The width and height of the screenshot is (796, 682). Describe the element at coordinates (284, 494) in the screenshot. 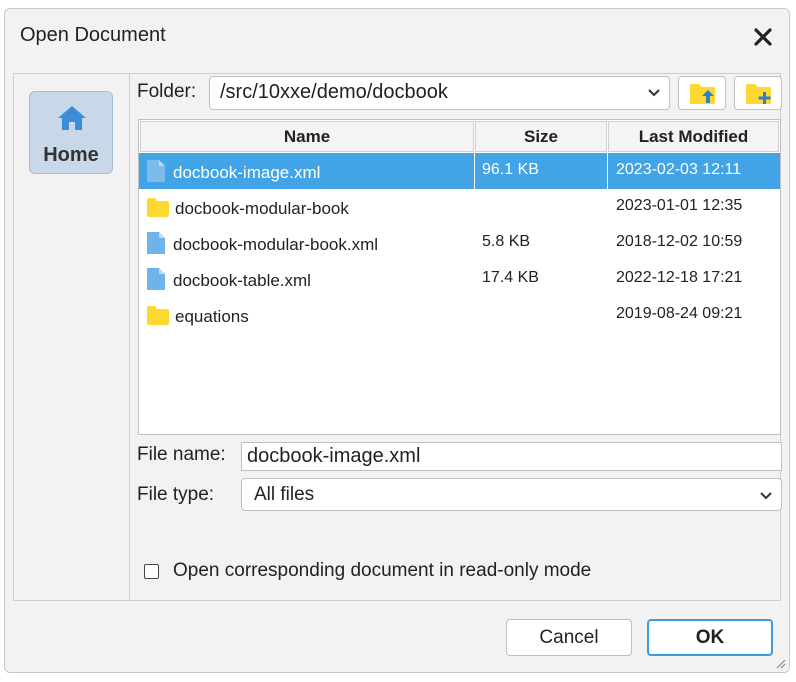

I see `file-type-value: All files` at that location.